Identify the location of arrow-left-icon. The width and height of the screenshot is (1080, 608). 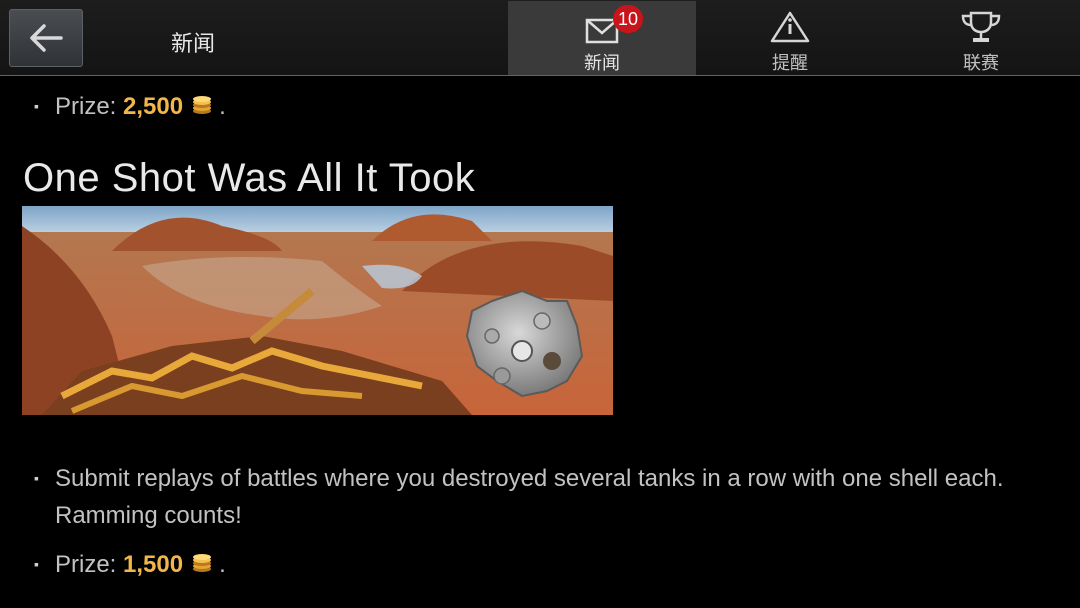
(46, 38).